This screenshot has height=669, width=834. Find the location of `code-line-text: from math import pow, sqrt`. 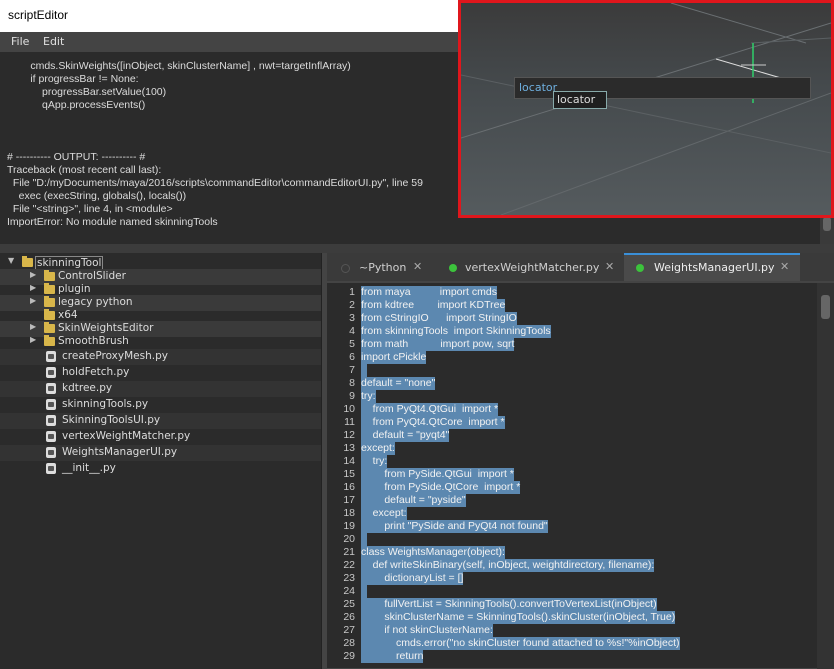

code-line-text: from math import pow, sqrt is located at coordinates (438, 344).